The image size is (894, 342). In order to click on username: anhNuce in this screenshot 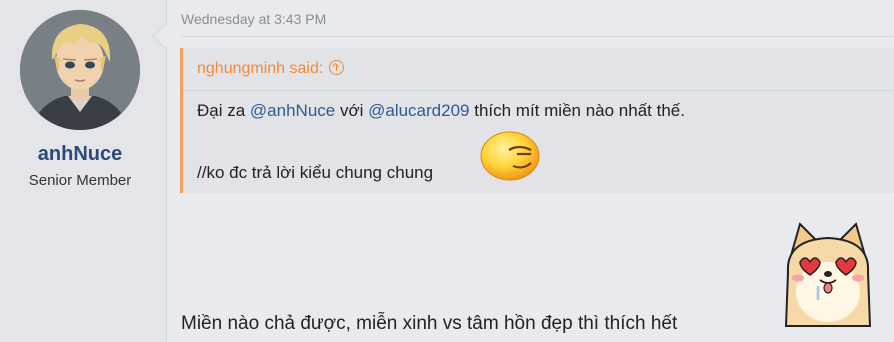, I will do `click(80, 154)`.